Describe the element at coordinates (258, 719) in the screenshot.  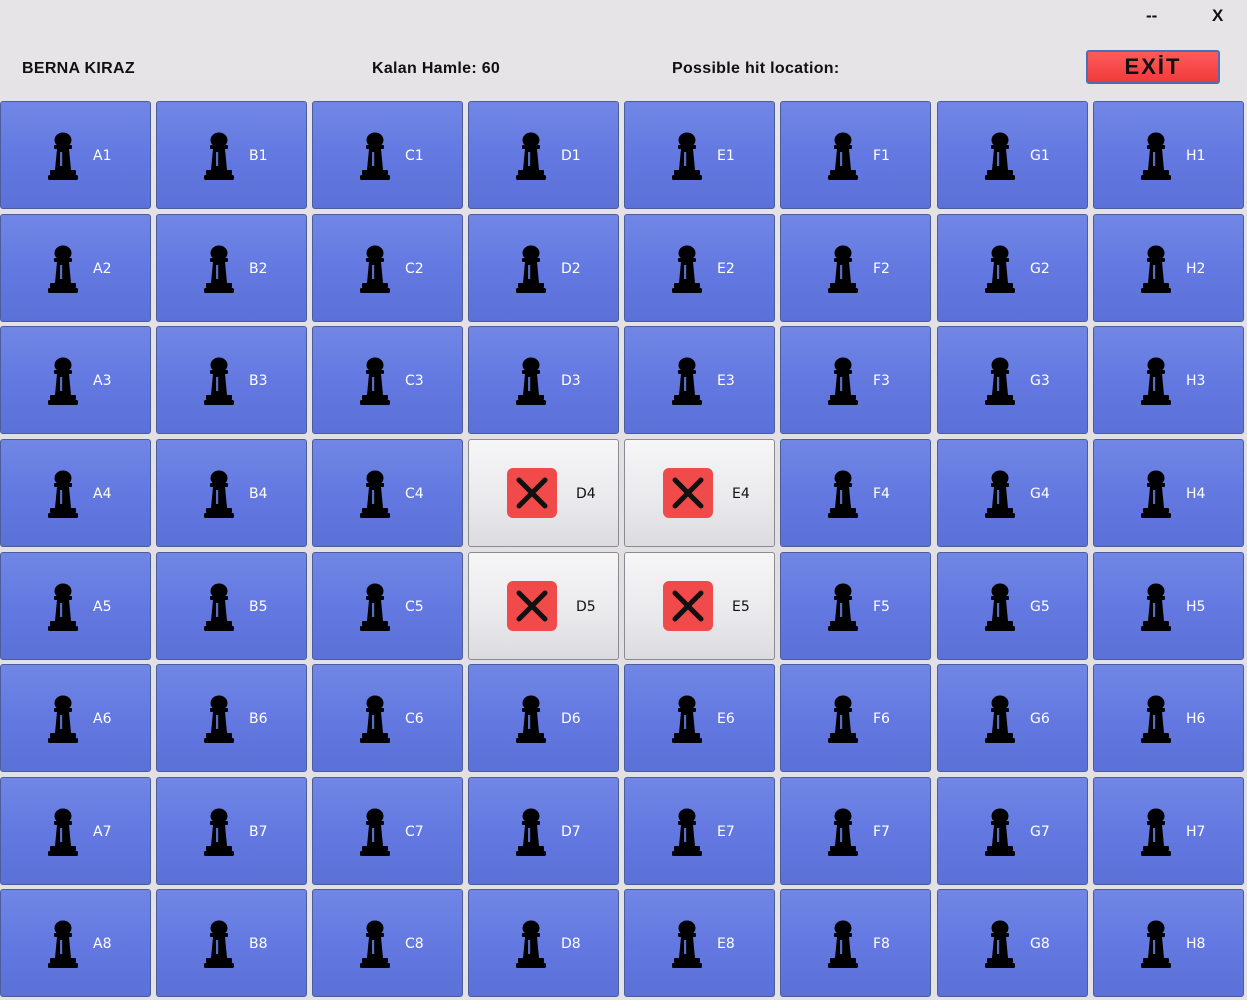
I see `cell-label: B6` at that location.